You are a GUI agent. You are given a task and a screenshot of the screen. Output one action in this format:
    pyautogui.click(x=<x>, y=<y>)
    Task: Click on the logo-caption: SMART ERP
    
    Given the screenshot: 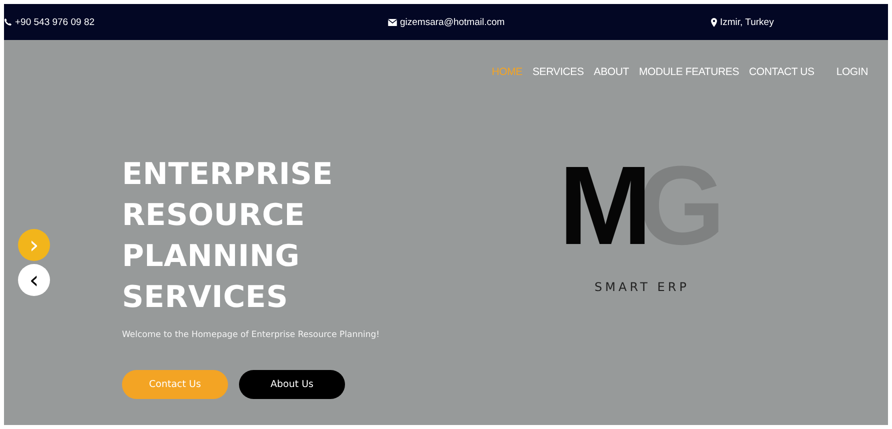 What is the action you would take?
    pyautogui.click(x=642, y=287)
    